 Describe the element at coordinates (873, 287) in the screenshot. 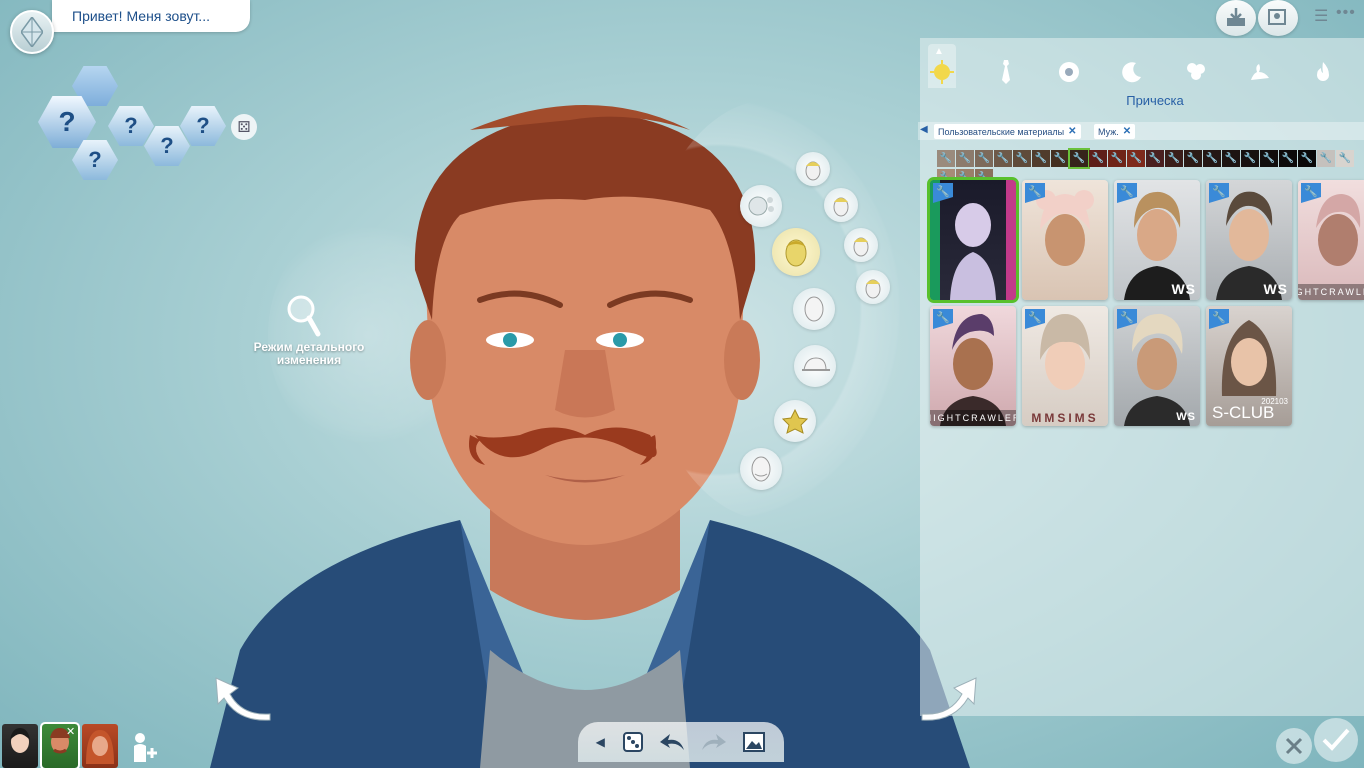

I see `hair-option-4-icon` at that location.